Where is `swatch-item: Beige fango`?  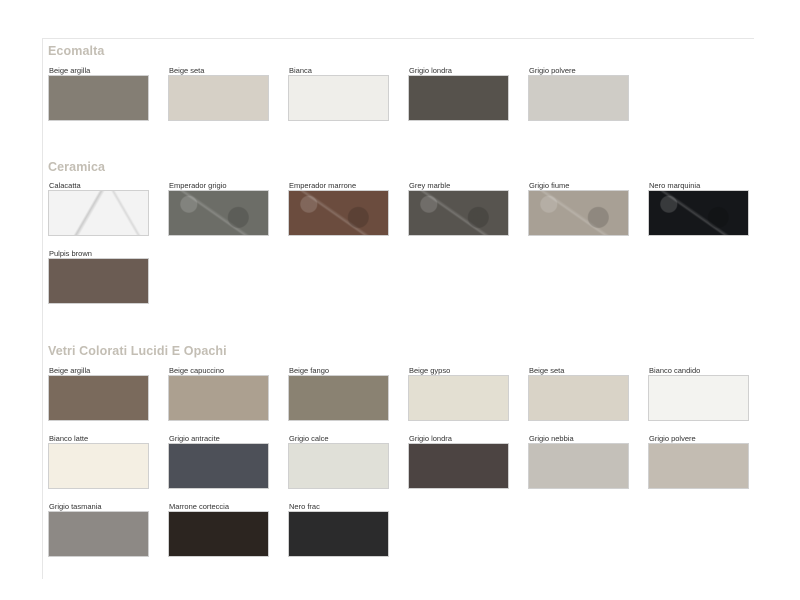
swatch-item: Beige fango is located at coordinates (348, 400).